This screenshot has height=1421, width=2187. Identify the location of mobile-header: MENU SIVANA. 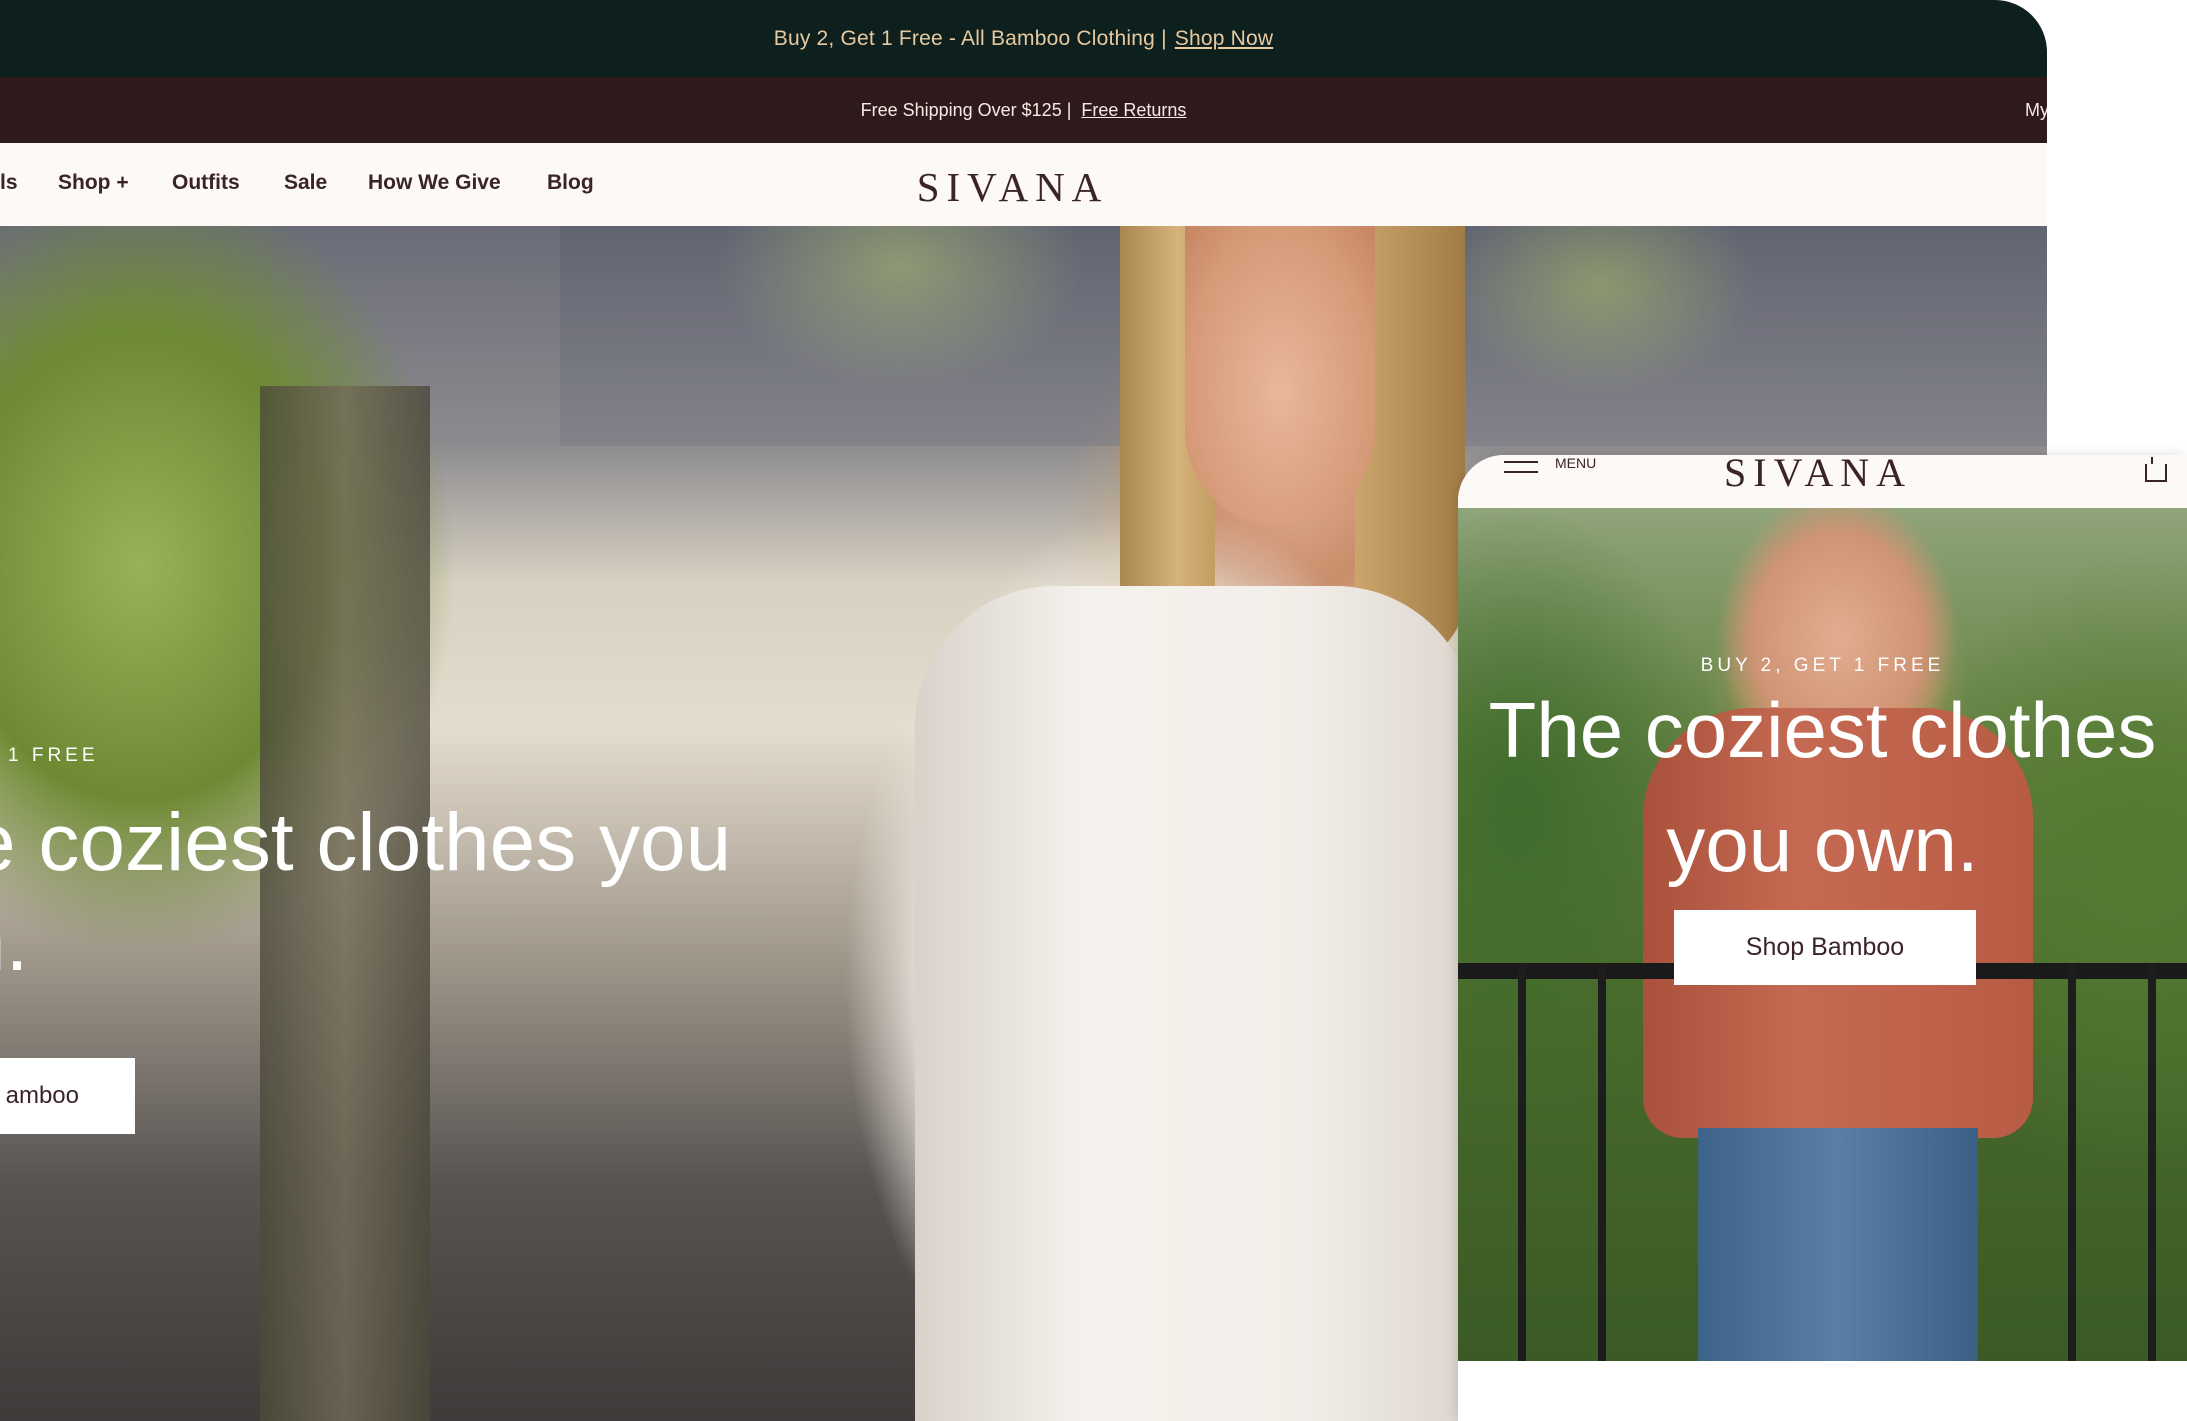
(1822, 481).